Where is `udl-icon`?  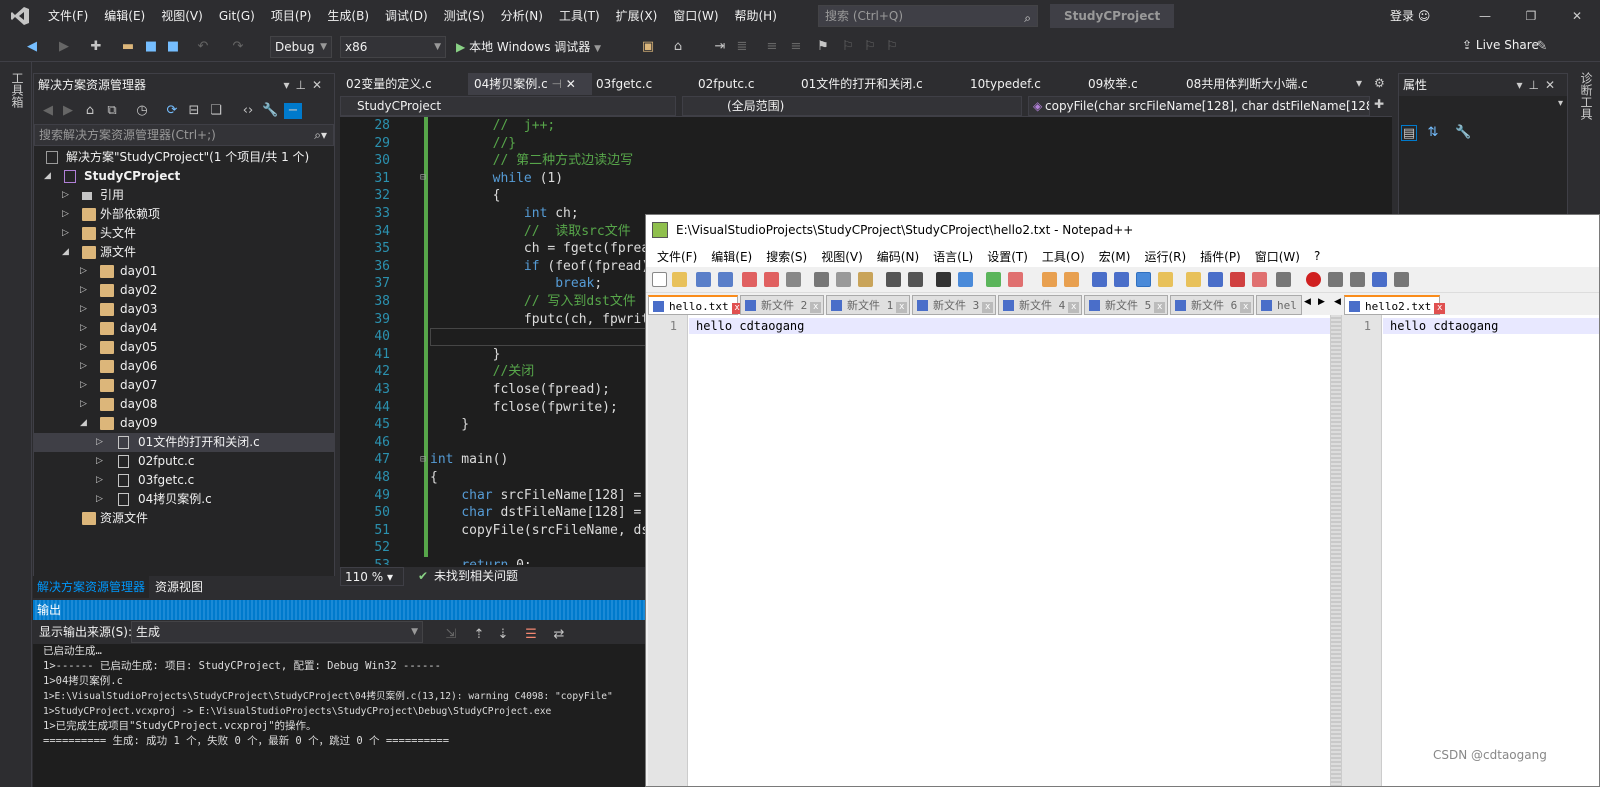 udl-icon is located at coordinates (1165, 279).